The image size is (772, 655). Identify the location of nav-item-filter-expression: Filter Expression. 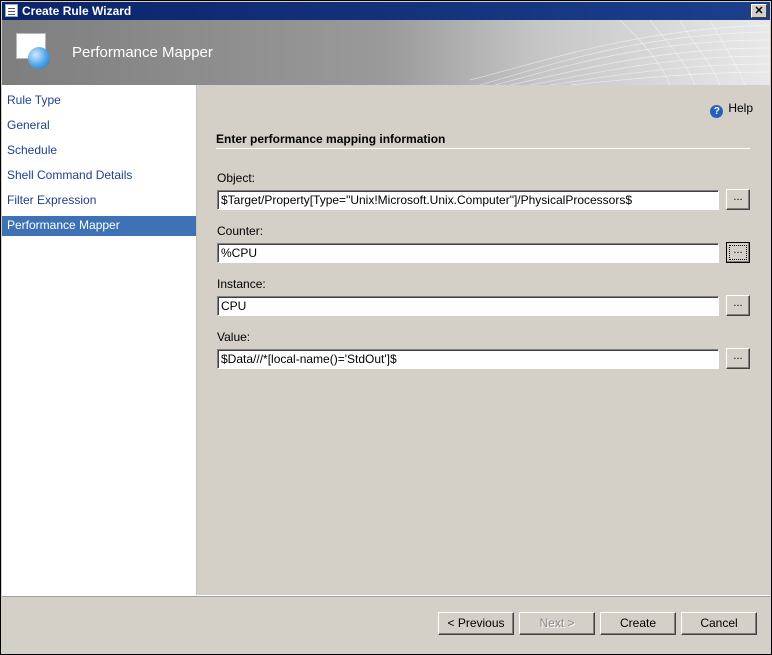
(99, 201).